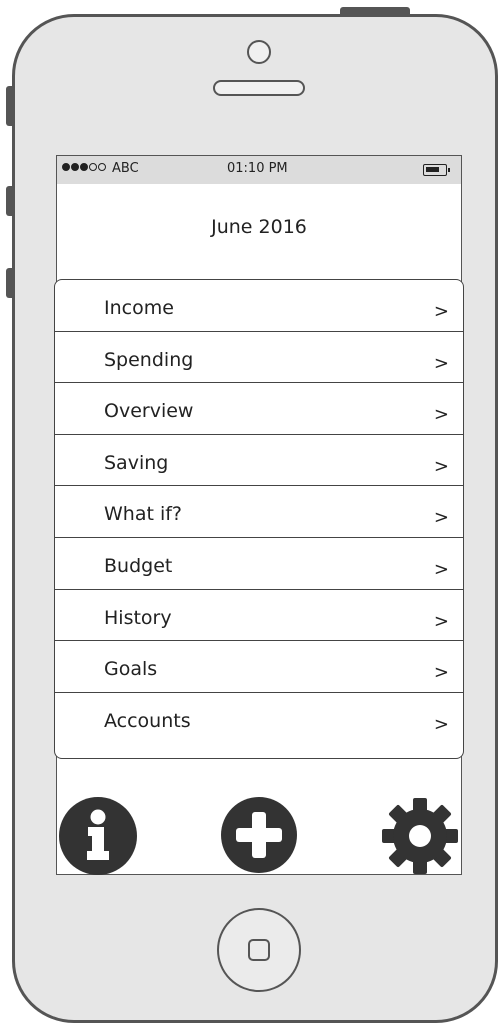 This screenshot has height=1025, width=504. What do you see at coordinates (136, 462) in the screenshot?
I see `menu-item-label: Saving` at bounding box center [136, 462].